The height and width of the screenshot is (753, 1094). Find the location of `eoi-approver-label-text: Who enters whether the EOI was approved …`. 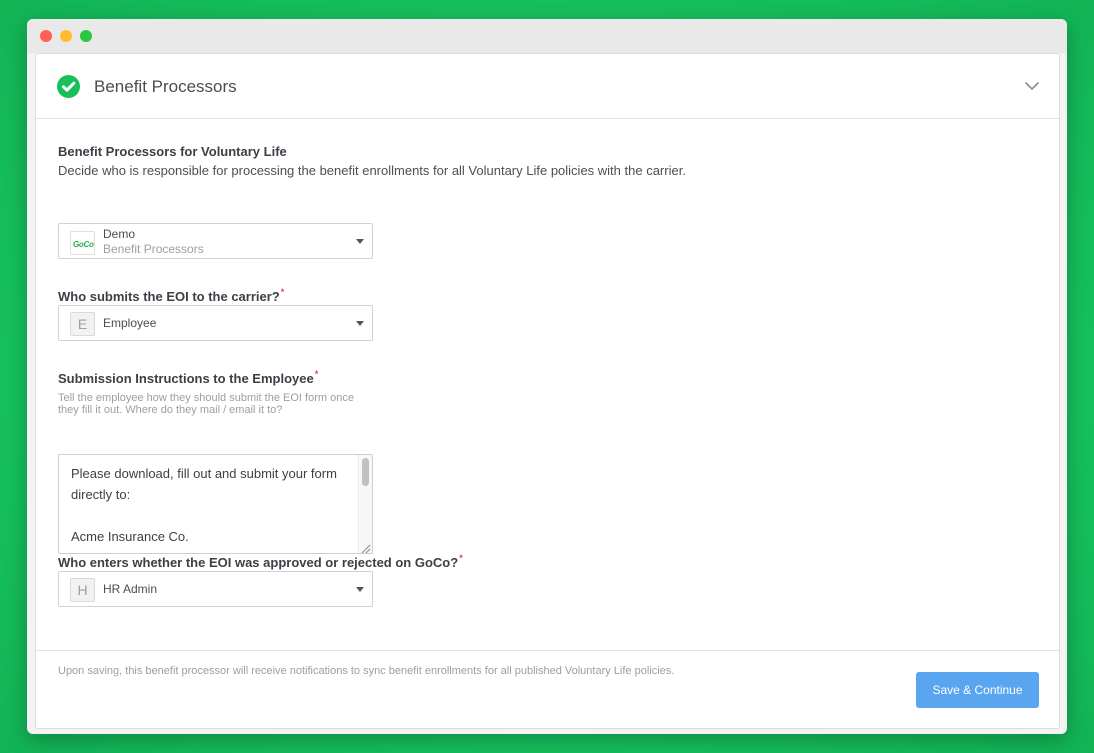

eoi-approver-label-text: Who enters whether the EOI was approved … is located at coordinates (258, 562).